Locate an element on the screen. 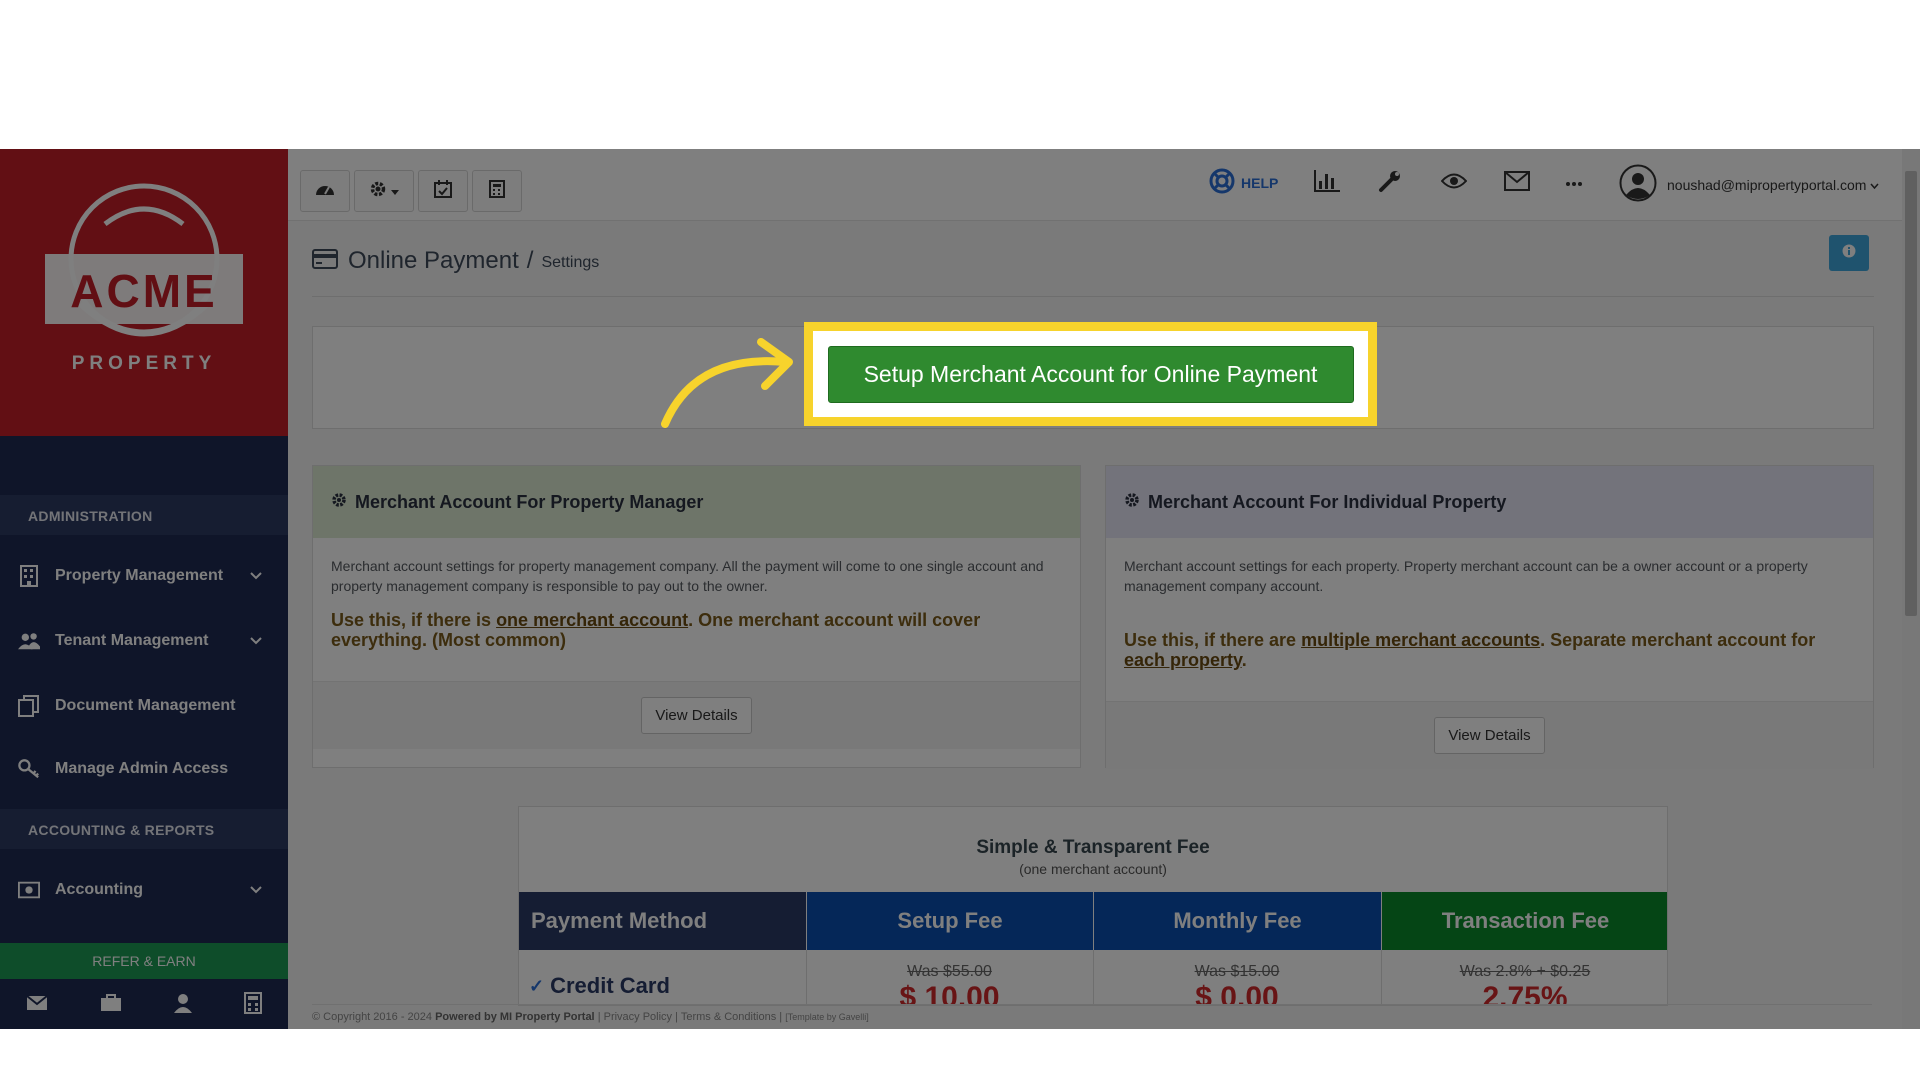  documents-icon is located at coordinates (29, 706).